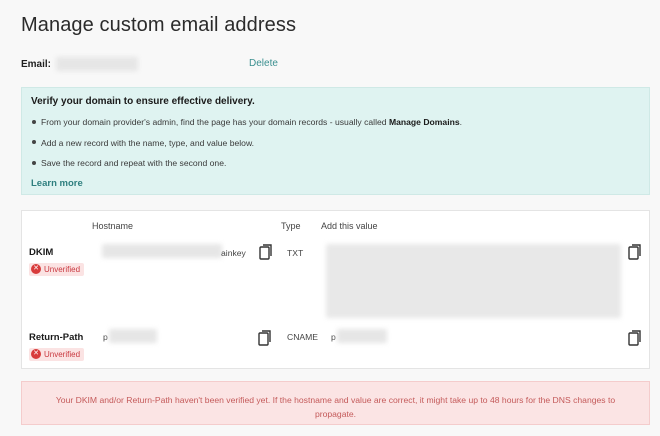  What do you see at coordinates (263, 63) in the screenshot?
I see `delete-link: Delete` at bounding box center [263, 63].